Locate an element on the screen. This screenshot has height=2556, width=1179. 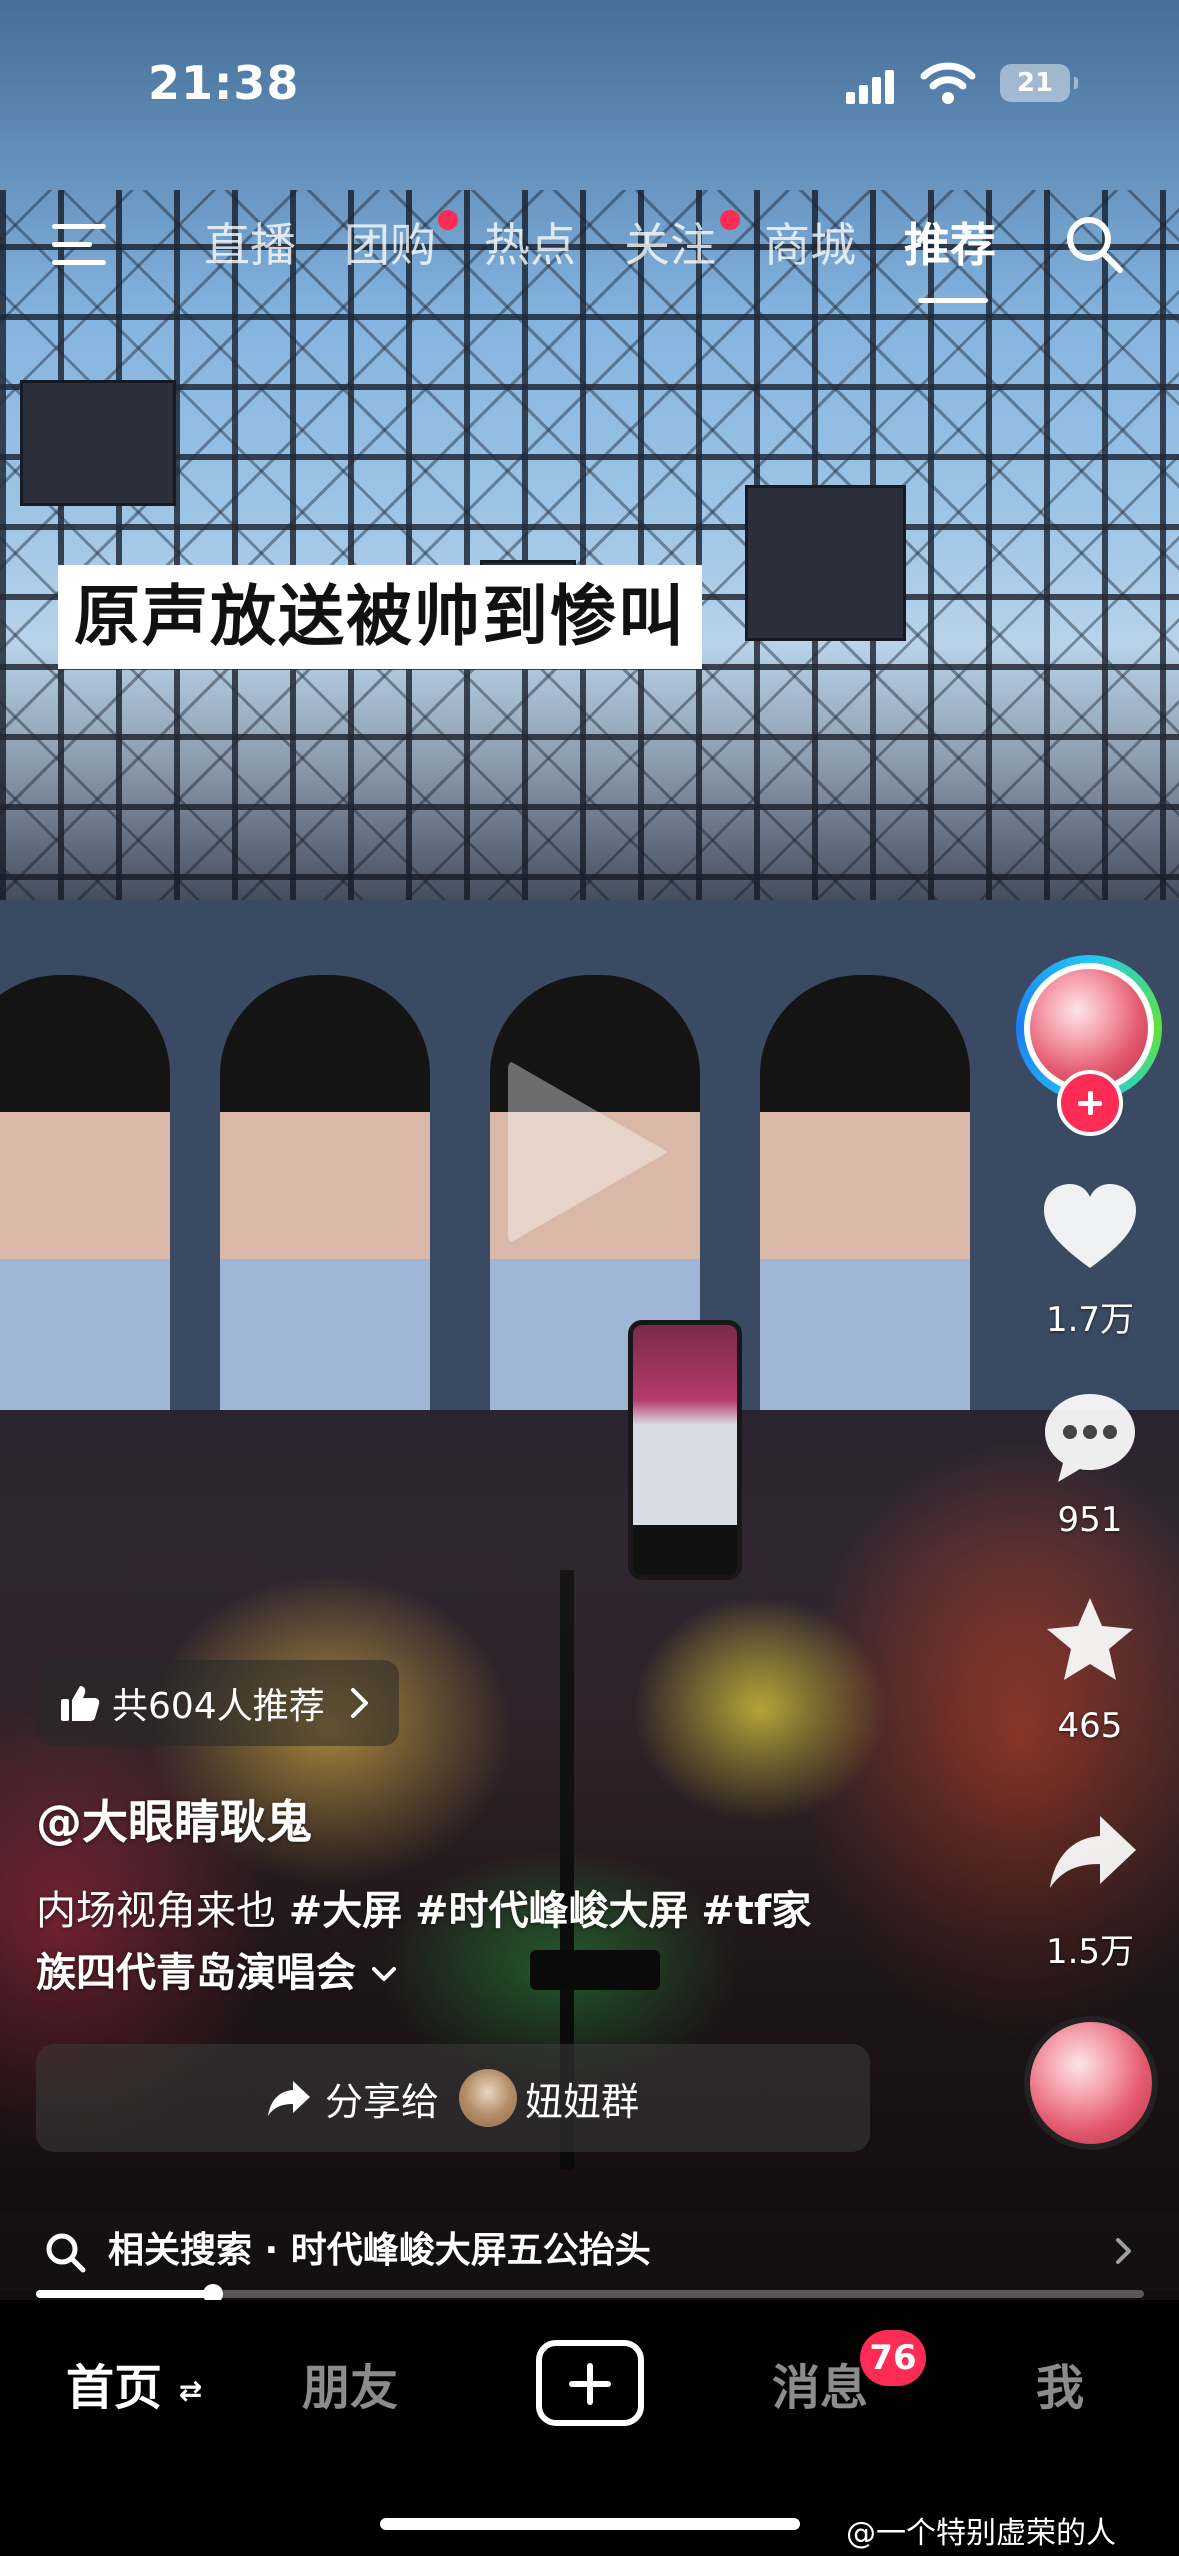
nav-messages: 消息 is located at coordinates (820, 2388).